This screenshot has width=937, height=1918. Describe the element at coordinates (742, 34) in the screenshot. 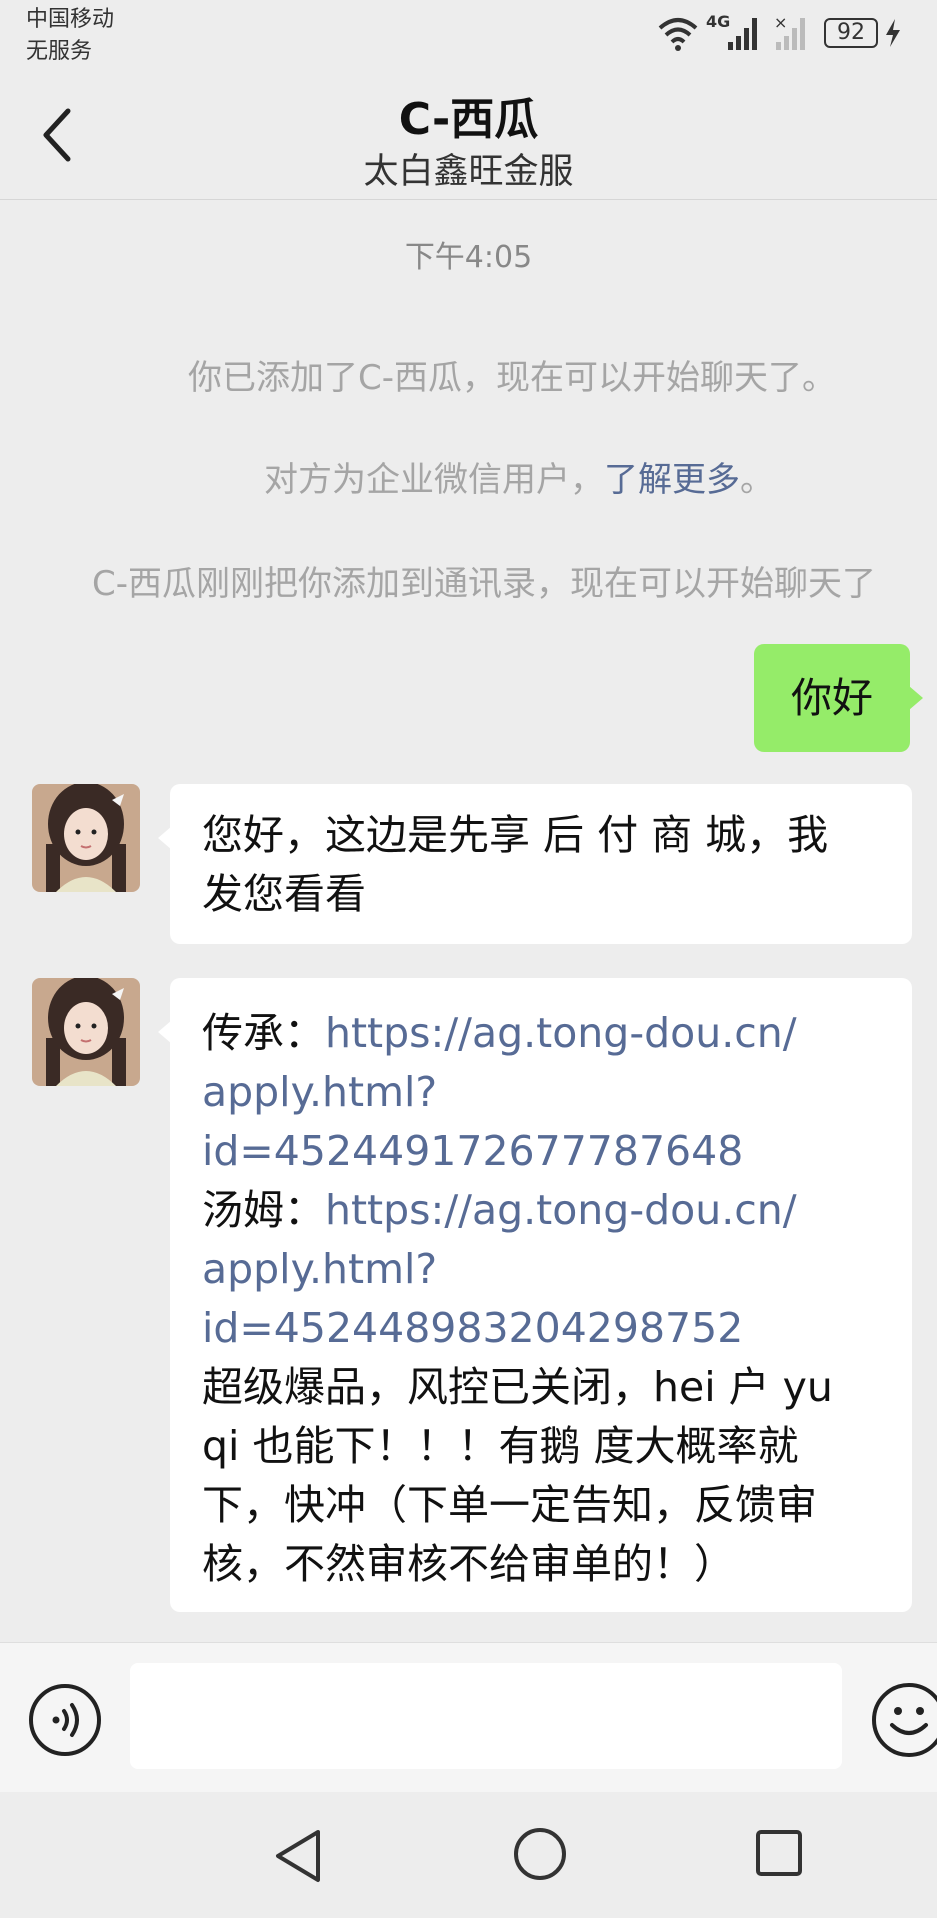

I see `signal-icon` at that location.